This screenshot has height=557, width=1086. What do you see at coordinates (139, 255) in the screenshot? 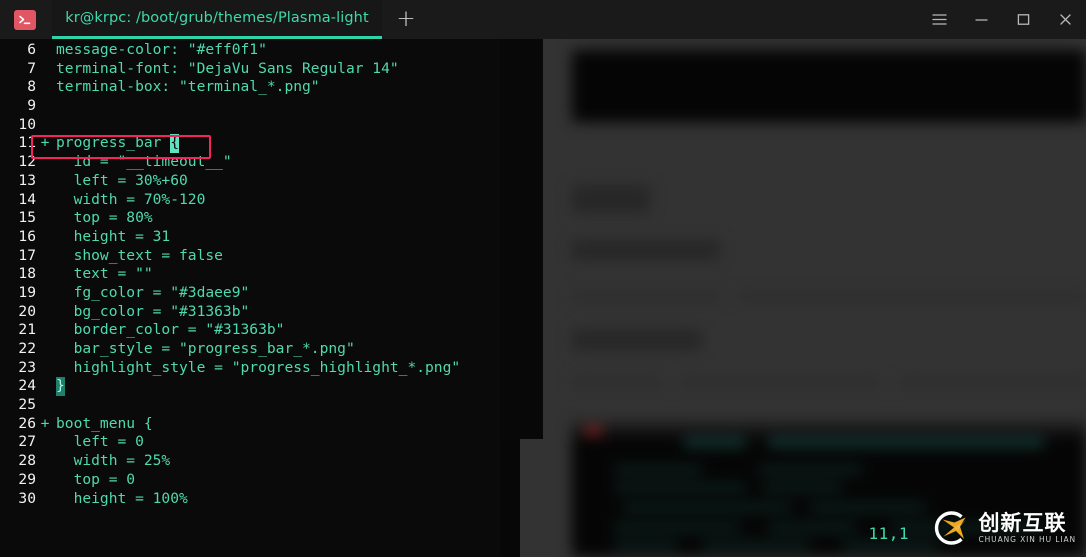
I see `code-text: show_text = false` at bounding box center [139, 255].